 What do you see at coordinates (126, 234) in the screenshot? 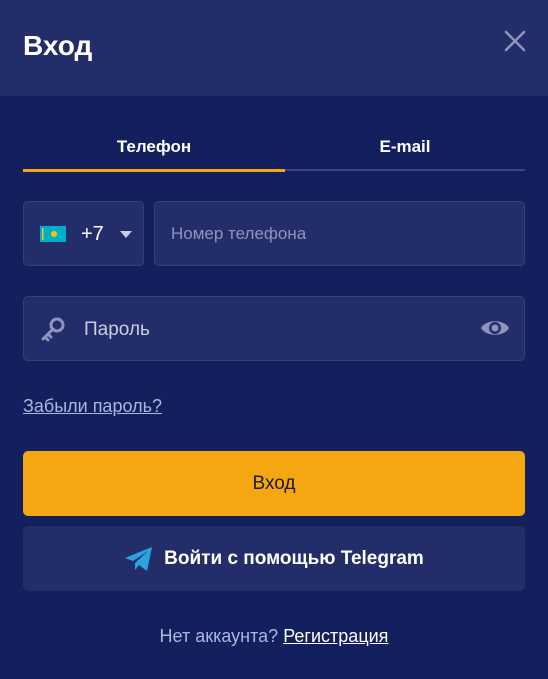
I see `chevron-down-icon` at bounding box center [126, 234].